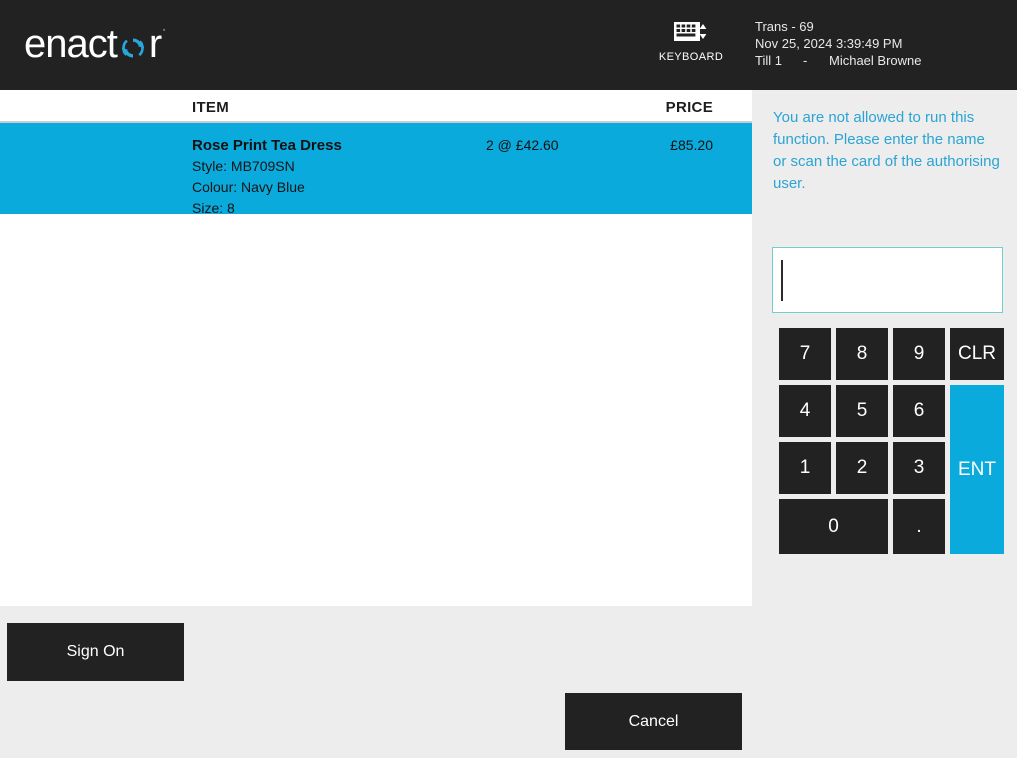  Describe the element at coordinates (155, 44) in the screenshot. I see `logo-text-after: r` at that location.